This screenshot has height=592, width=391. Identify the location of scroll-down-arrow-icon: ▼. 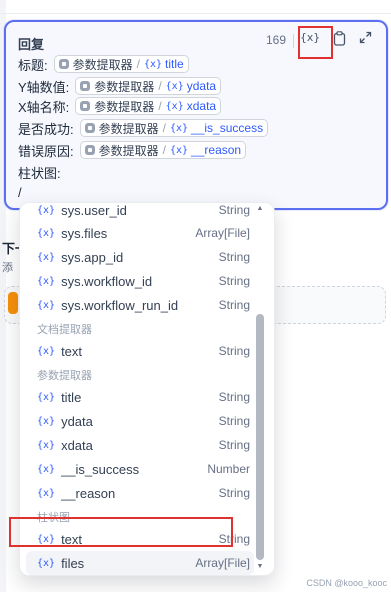
(260, 566).